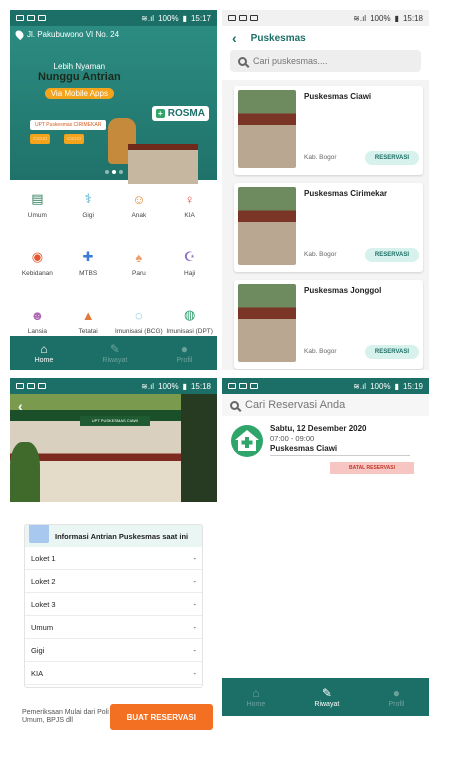  What do you see at coordinates (325, 386) in the screenshot?
I see `status-bar: ≋.ıl 100% ▮ 15:19` at bounding box center [325, 386].